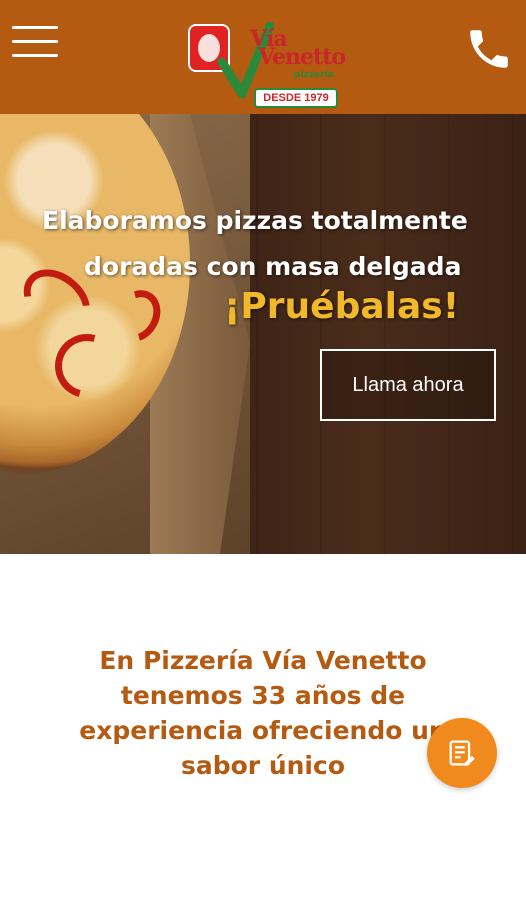 The image size is (526, 900). I want to click on hamburger-menu-icon, so click(36, 42).